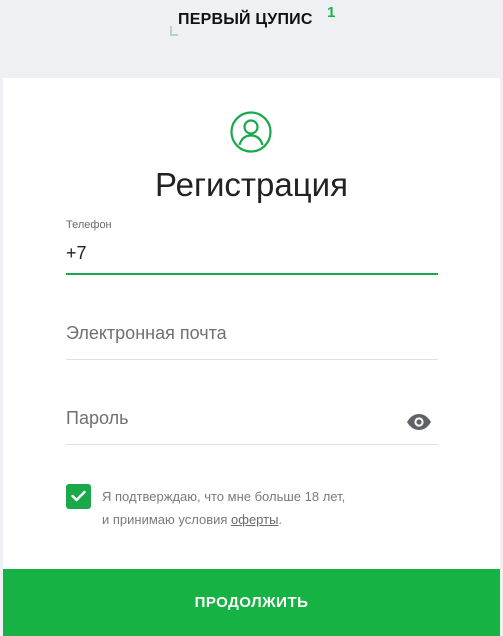 This screenshot has height=636, width=503. What do you see at coordinates (174, 31) in the screenshot?
I see `logo-corner-mark` at bounding box center [174, 31].